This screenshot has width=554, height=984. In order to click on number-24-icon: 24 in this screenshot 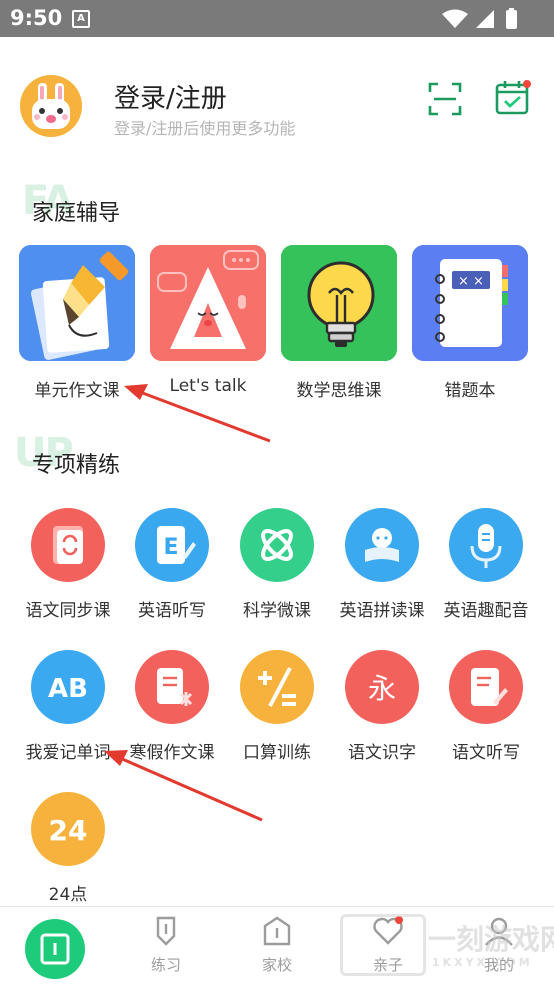, I will do `click(68, 829)`.